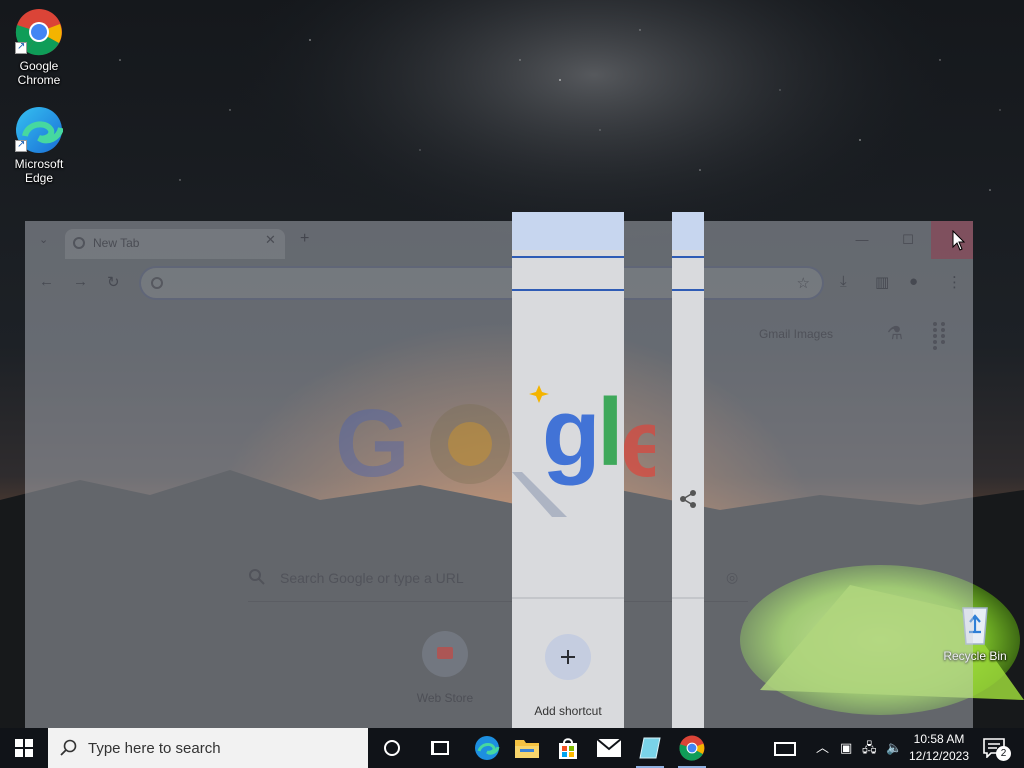  What do you see at coordinates (882, 282) in the screenshot?
I see `side-panel-icon: ▥` at bounding box center [882, 282].